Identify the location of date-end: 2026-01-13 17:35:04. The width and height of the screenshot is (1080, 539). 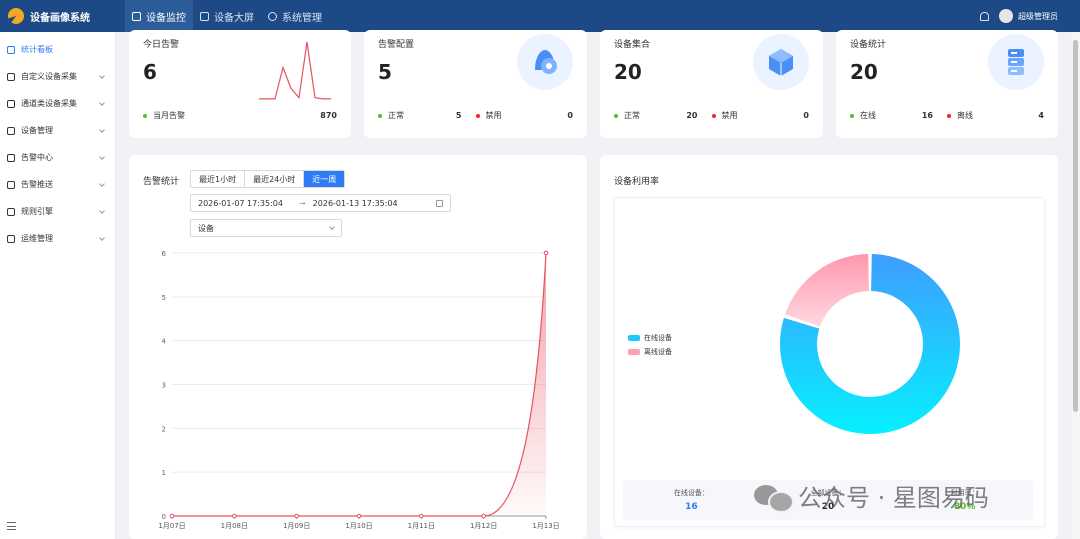
(355, 203).